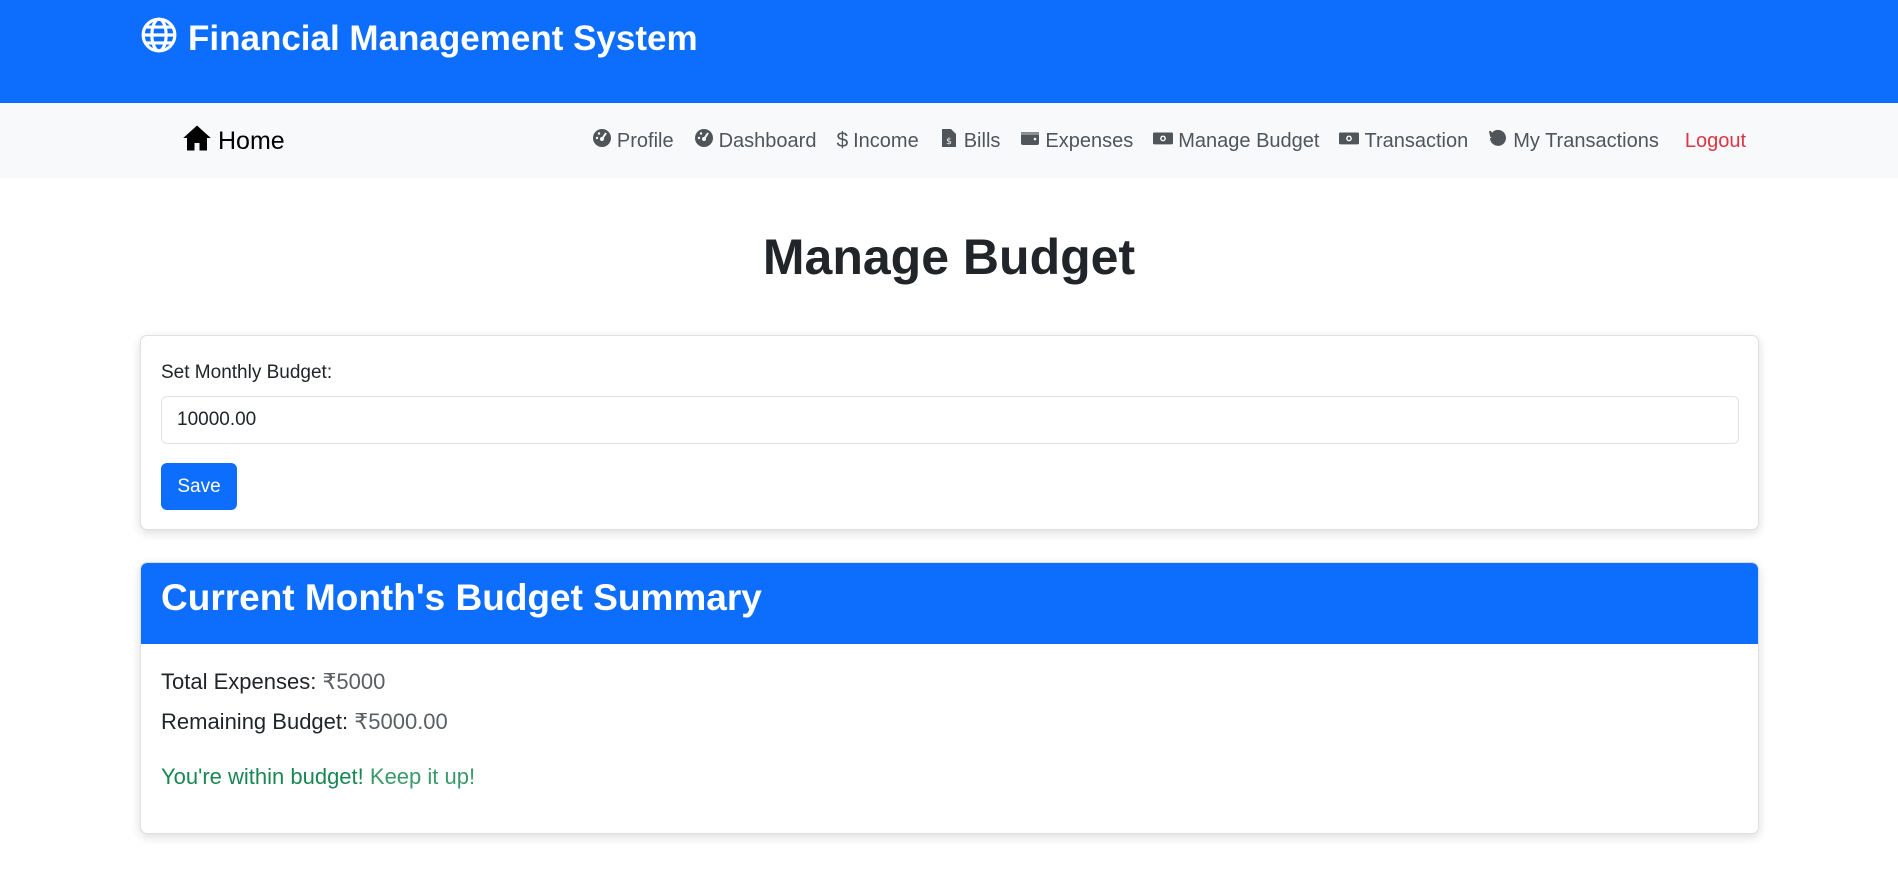  Describe the element at coordinates (159, 39) in the screenshot. I see `globe-icon` at that location.